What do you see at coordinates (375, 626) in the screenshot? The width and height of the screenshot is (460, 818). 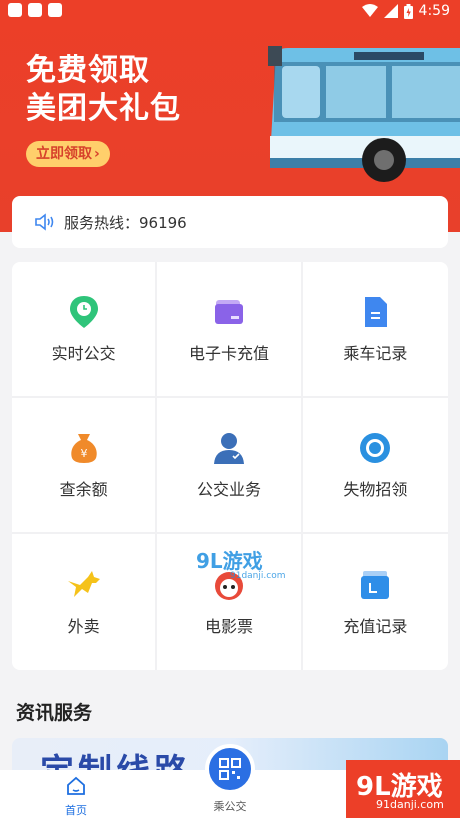 I see `grid-item-label: 充值记录` at bounding box center [375, 626].